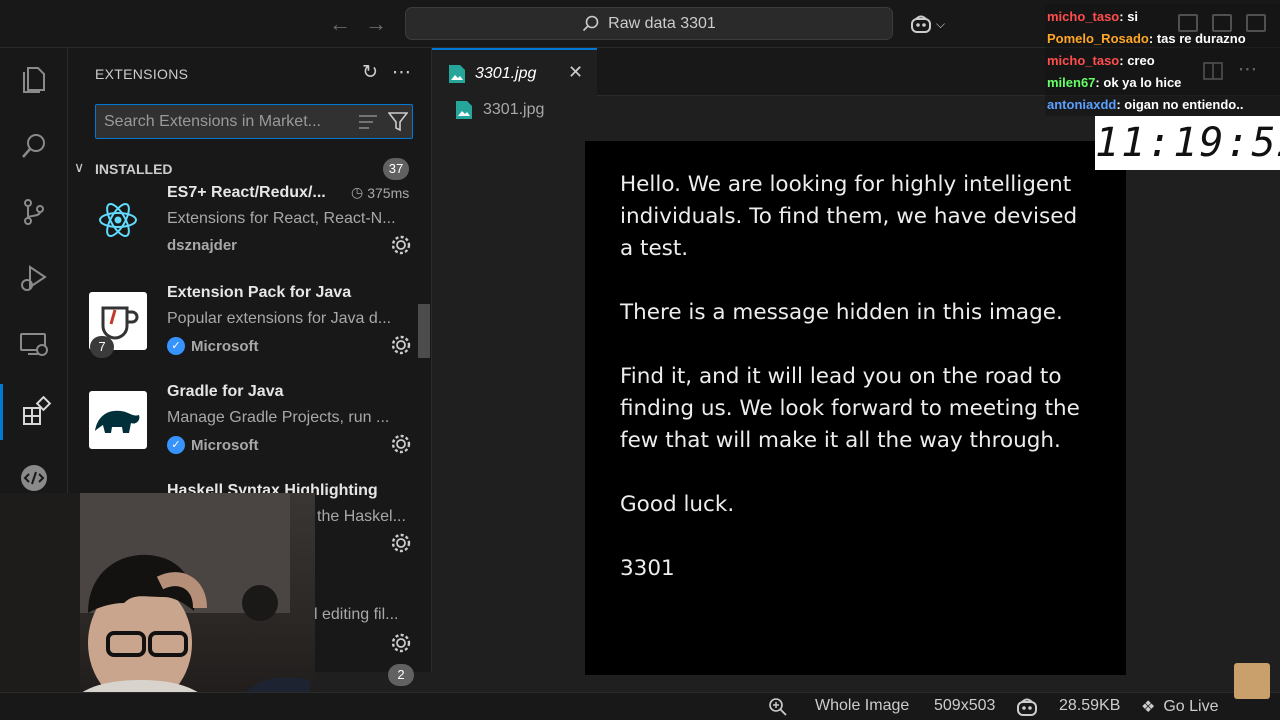 The height and width of the screenshot is (720, 1280). Describe the element at coordinates (1184, 104) in the screenshot. I see `chat-text: oigan no entiendo..` at that location.